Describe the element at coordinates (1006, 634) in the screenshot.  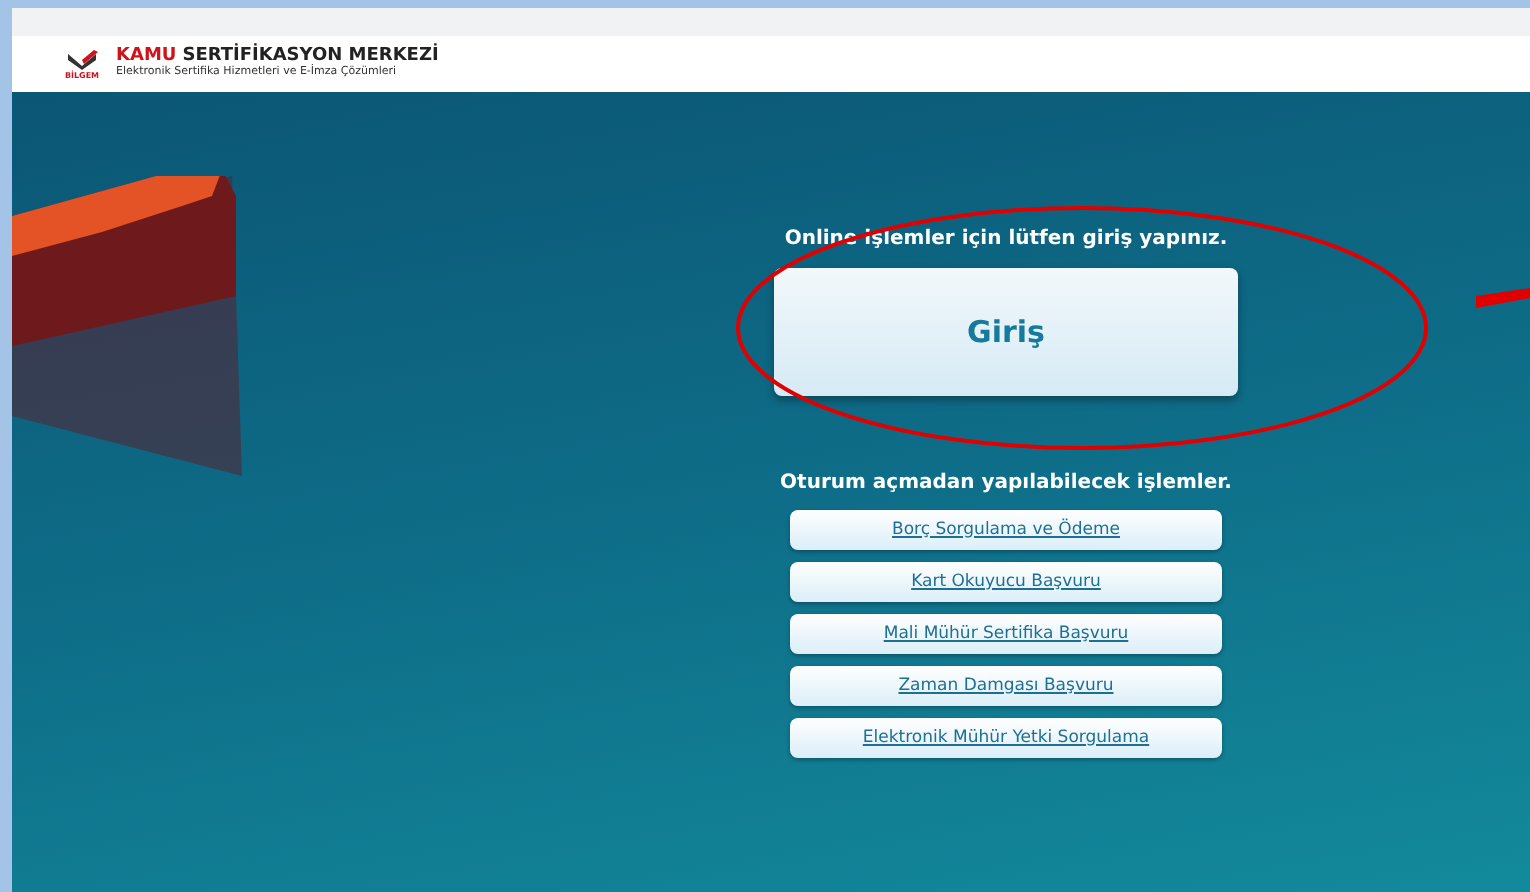
I see `service-link: Mali Mühür Sertifika Başvuru` at that location.